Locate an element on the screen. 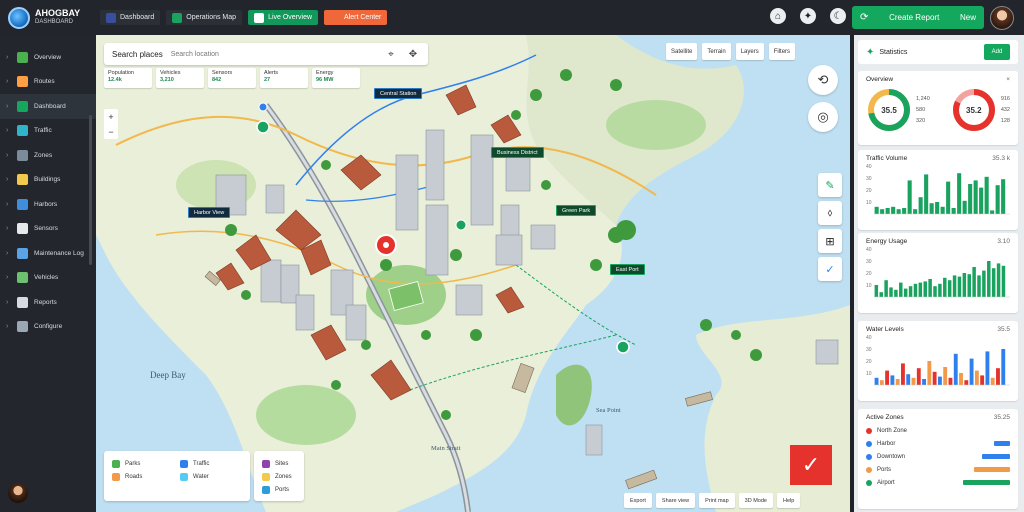 Image resolution: width=1024 pixels, height=512 pixels. zone-bar is located at coordinates (986, 482).